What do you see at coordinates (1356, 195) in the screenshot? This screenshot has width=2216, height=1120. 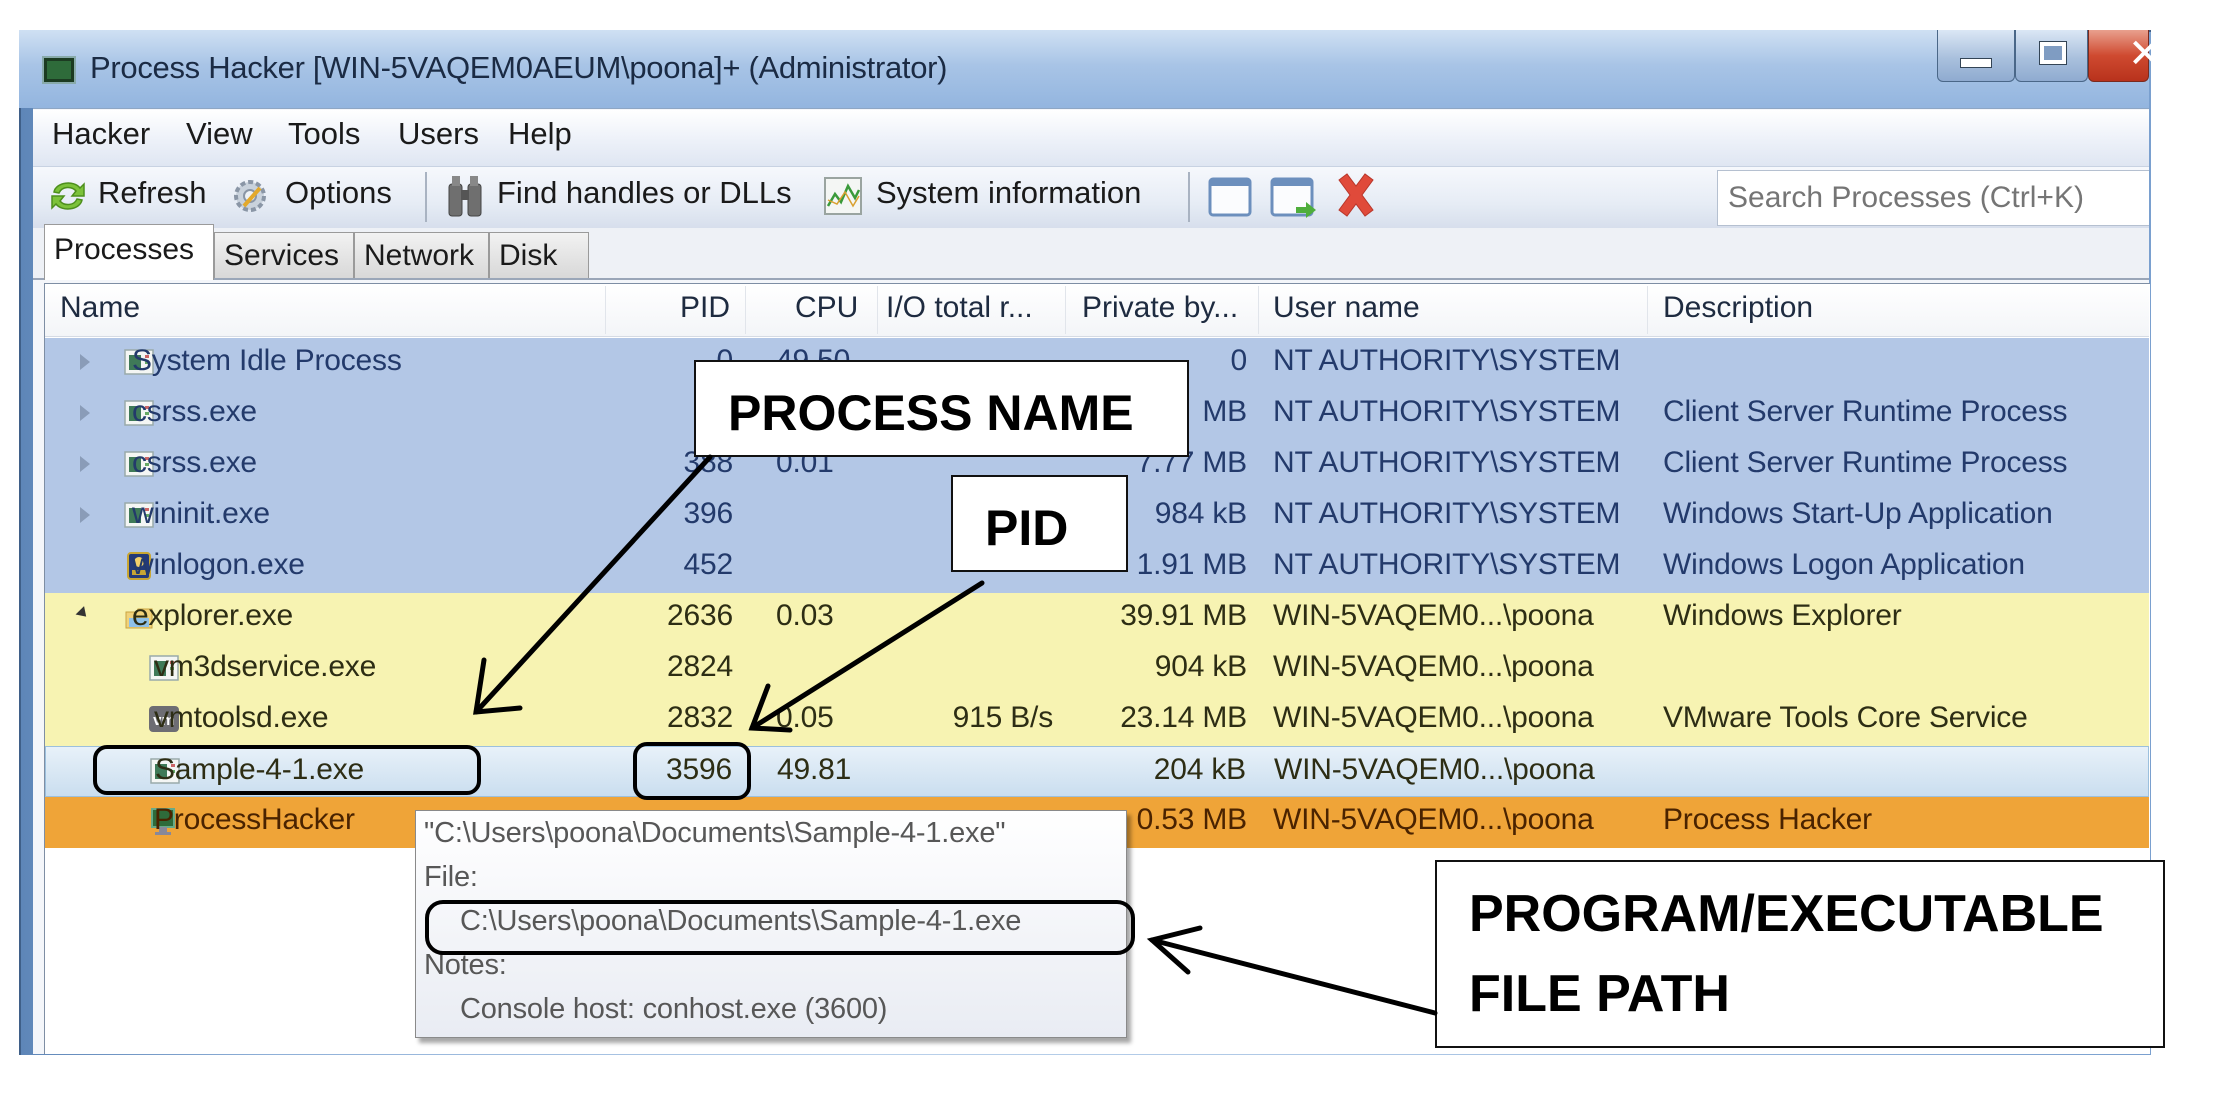 I see `terminate-x-icon` at bounding box center [1356, 195].